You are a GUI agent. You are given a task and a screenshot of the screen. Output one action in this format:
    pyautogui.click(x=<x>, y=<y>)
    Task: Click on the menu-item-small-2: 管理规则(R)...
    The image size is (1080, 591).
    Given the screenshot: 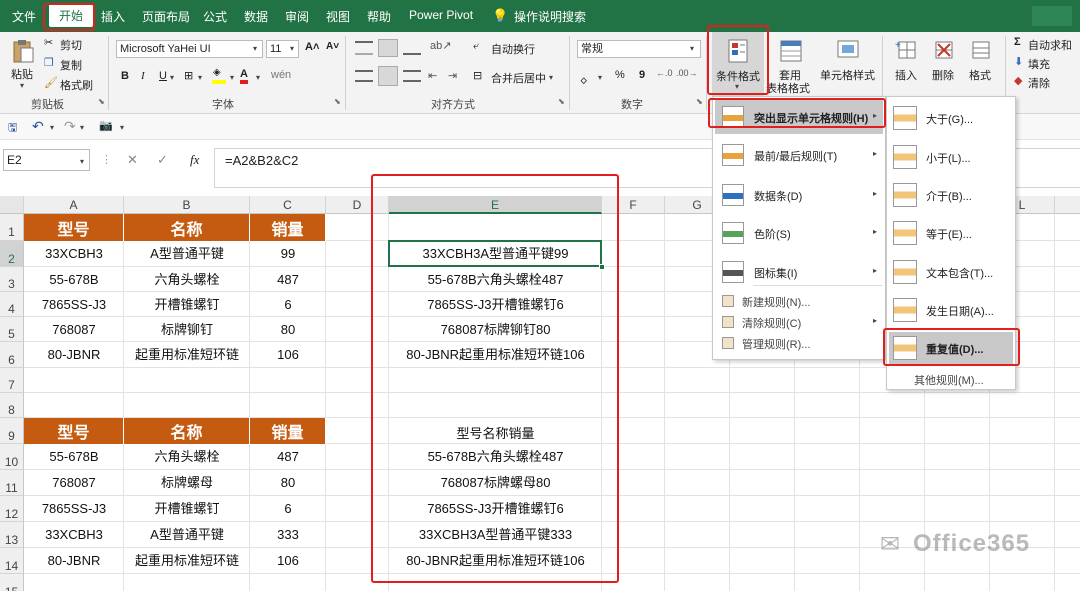 What is the action you would take?
    pyautogui.click(x=776, y=344)
    